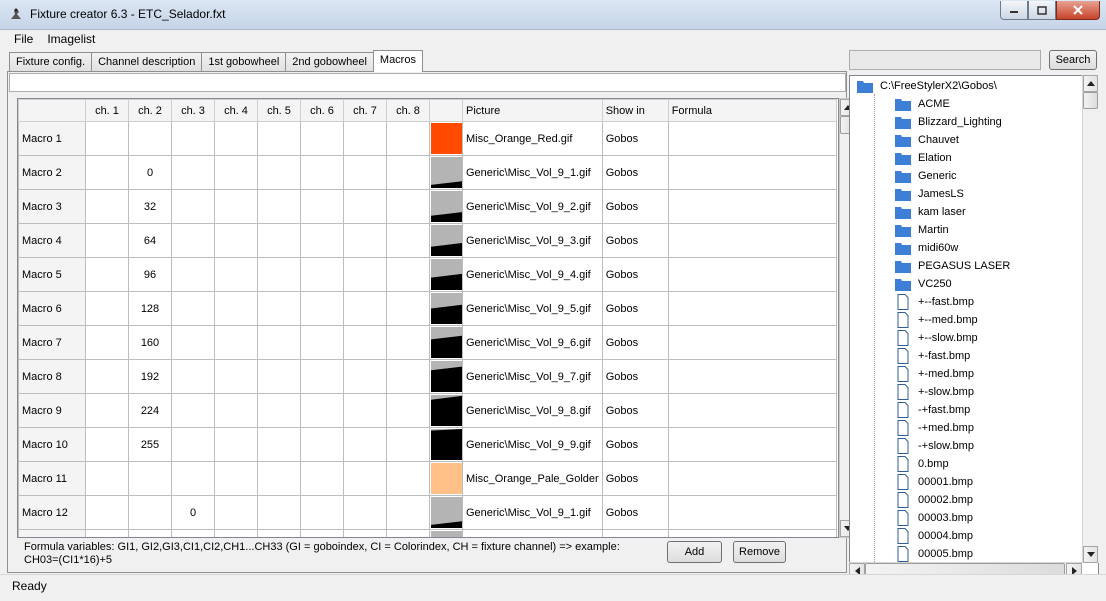 The height and width of the screenshot is (601, 1106). Describe the element at coordinates (52, 240) in the screenshot. I see `macro-name-cell: Macro 4` at that location.